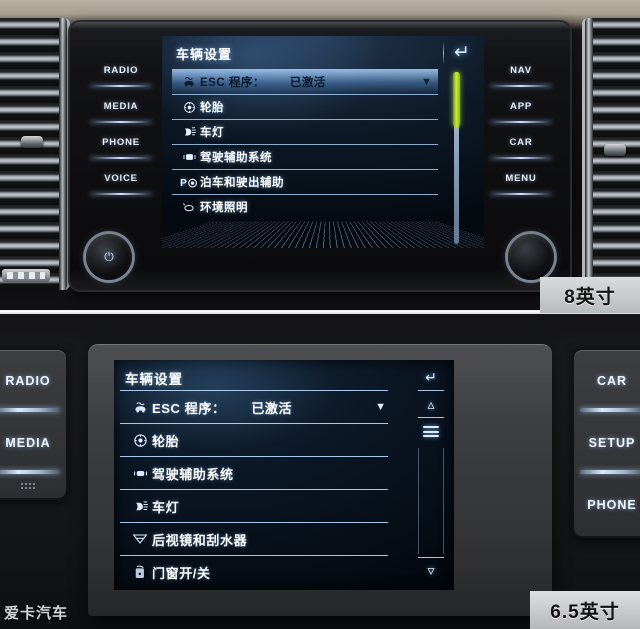  Describe the element at coordinates (26, 275) in the screenshot. I see `vent-trim-lamp` at that location.